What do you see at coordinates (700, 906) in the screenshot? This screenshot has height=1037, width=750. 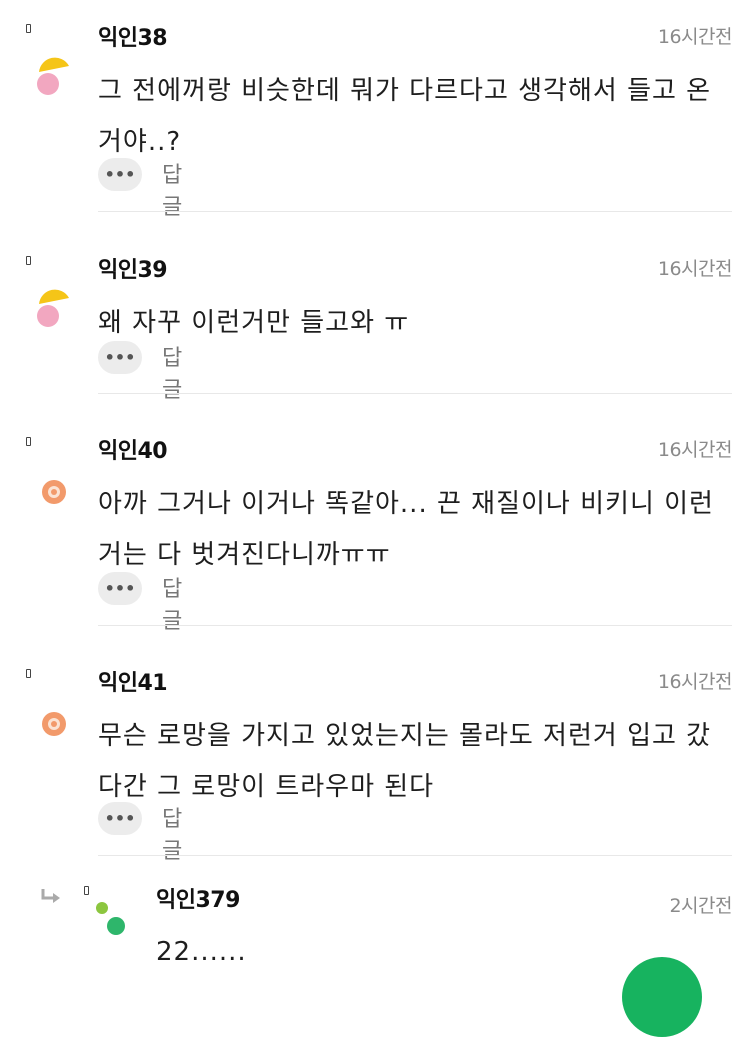 I see `comment-time: 2시간전` at bounding box center [700, 906].